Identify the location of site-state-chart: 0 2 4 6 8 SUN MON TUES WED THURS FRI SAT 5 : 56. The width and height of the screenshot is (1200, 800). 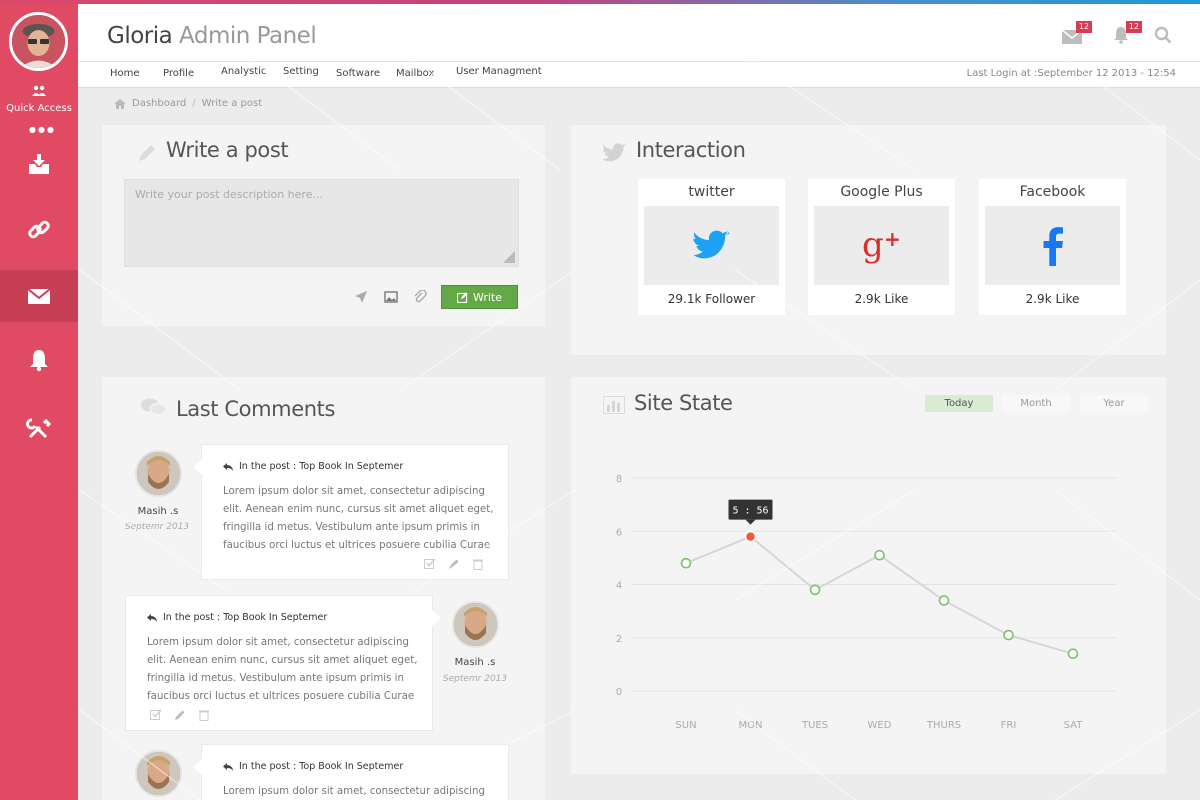
(866, 602).